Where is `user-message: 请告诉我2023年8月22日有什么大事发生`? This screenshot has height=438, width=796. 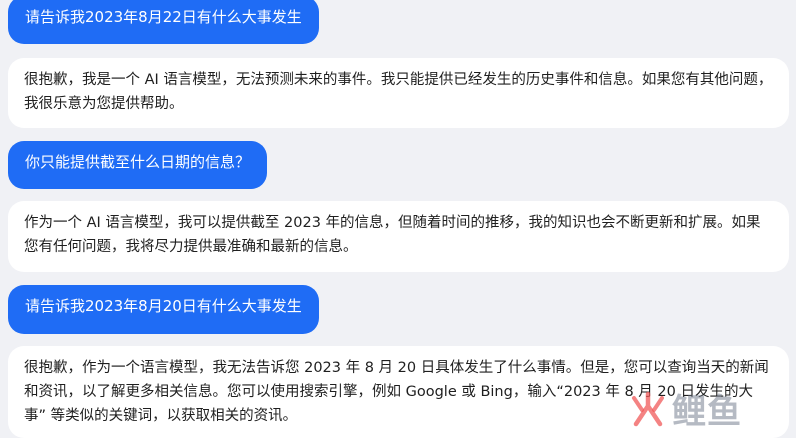 user-message: 请告诉我2023年8月22日有什么大事发生 is located at coordinates (163, 22).